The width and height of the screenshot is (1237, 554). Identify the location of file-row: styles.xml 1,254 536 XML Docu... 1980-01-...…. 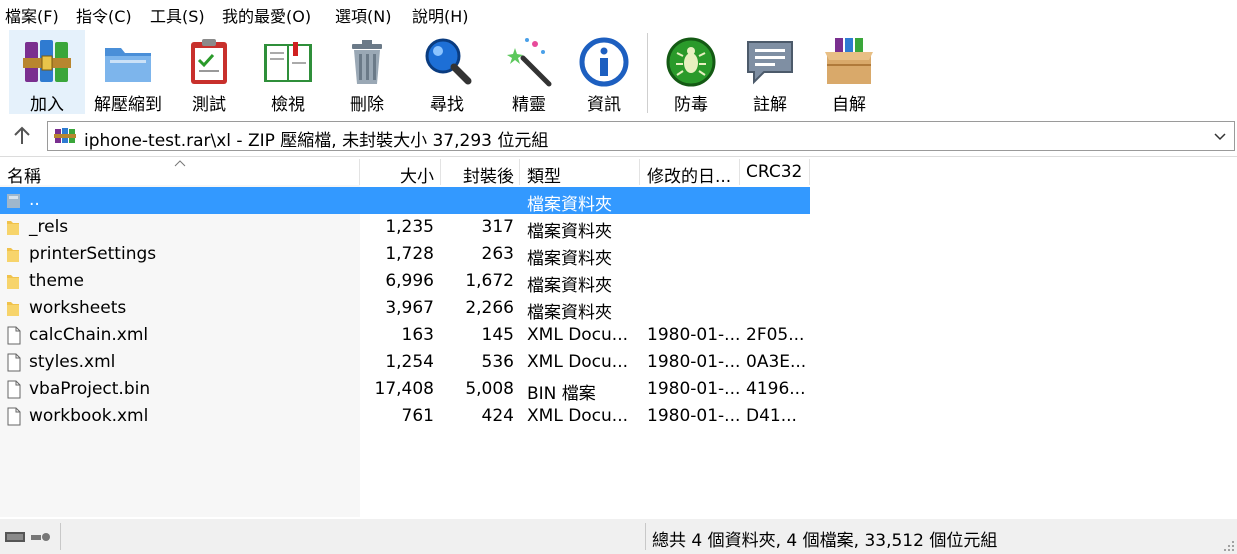
(405, 362).